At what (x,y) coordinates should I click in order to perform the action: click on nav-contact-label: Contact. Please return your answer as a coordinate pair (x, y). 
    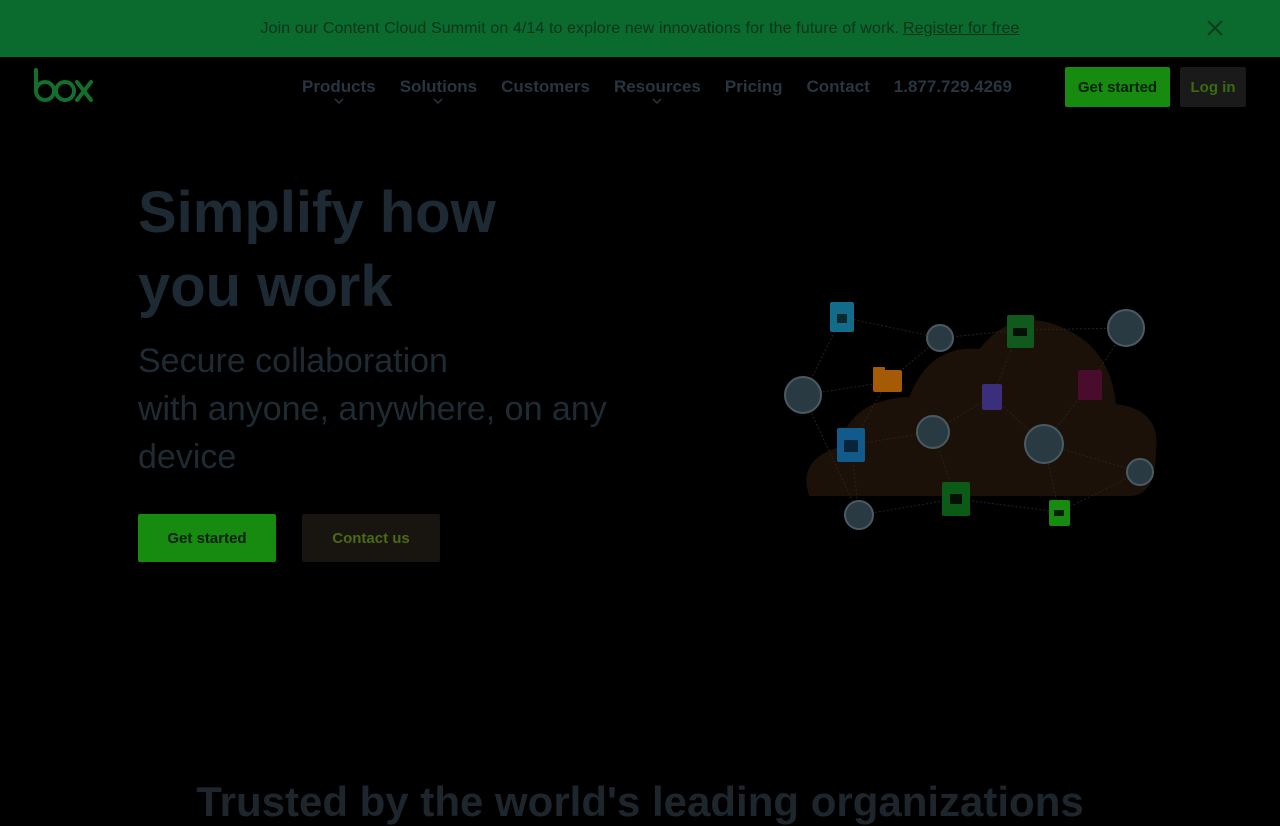
    Looking at the image, I should click on (838, 86).